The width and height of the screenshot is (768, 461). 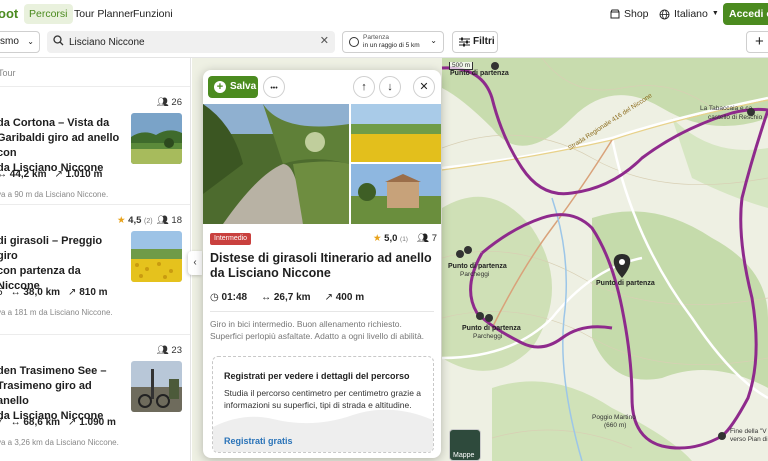 I want to click on clear-icon: ✕, so click(x=324, y=40).